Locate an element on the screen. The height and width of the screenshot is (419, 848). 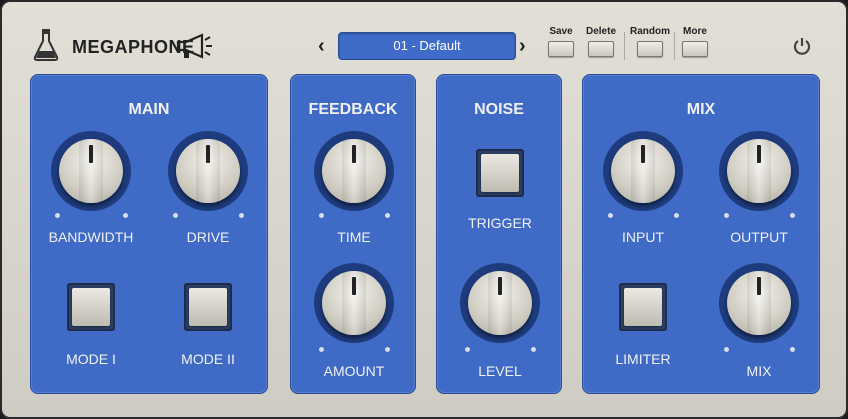
preset-display: 01 - Default is located at coordinates (427, 46).